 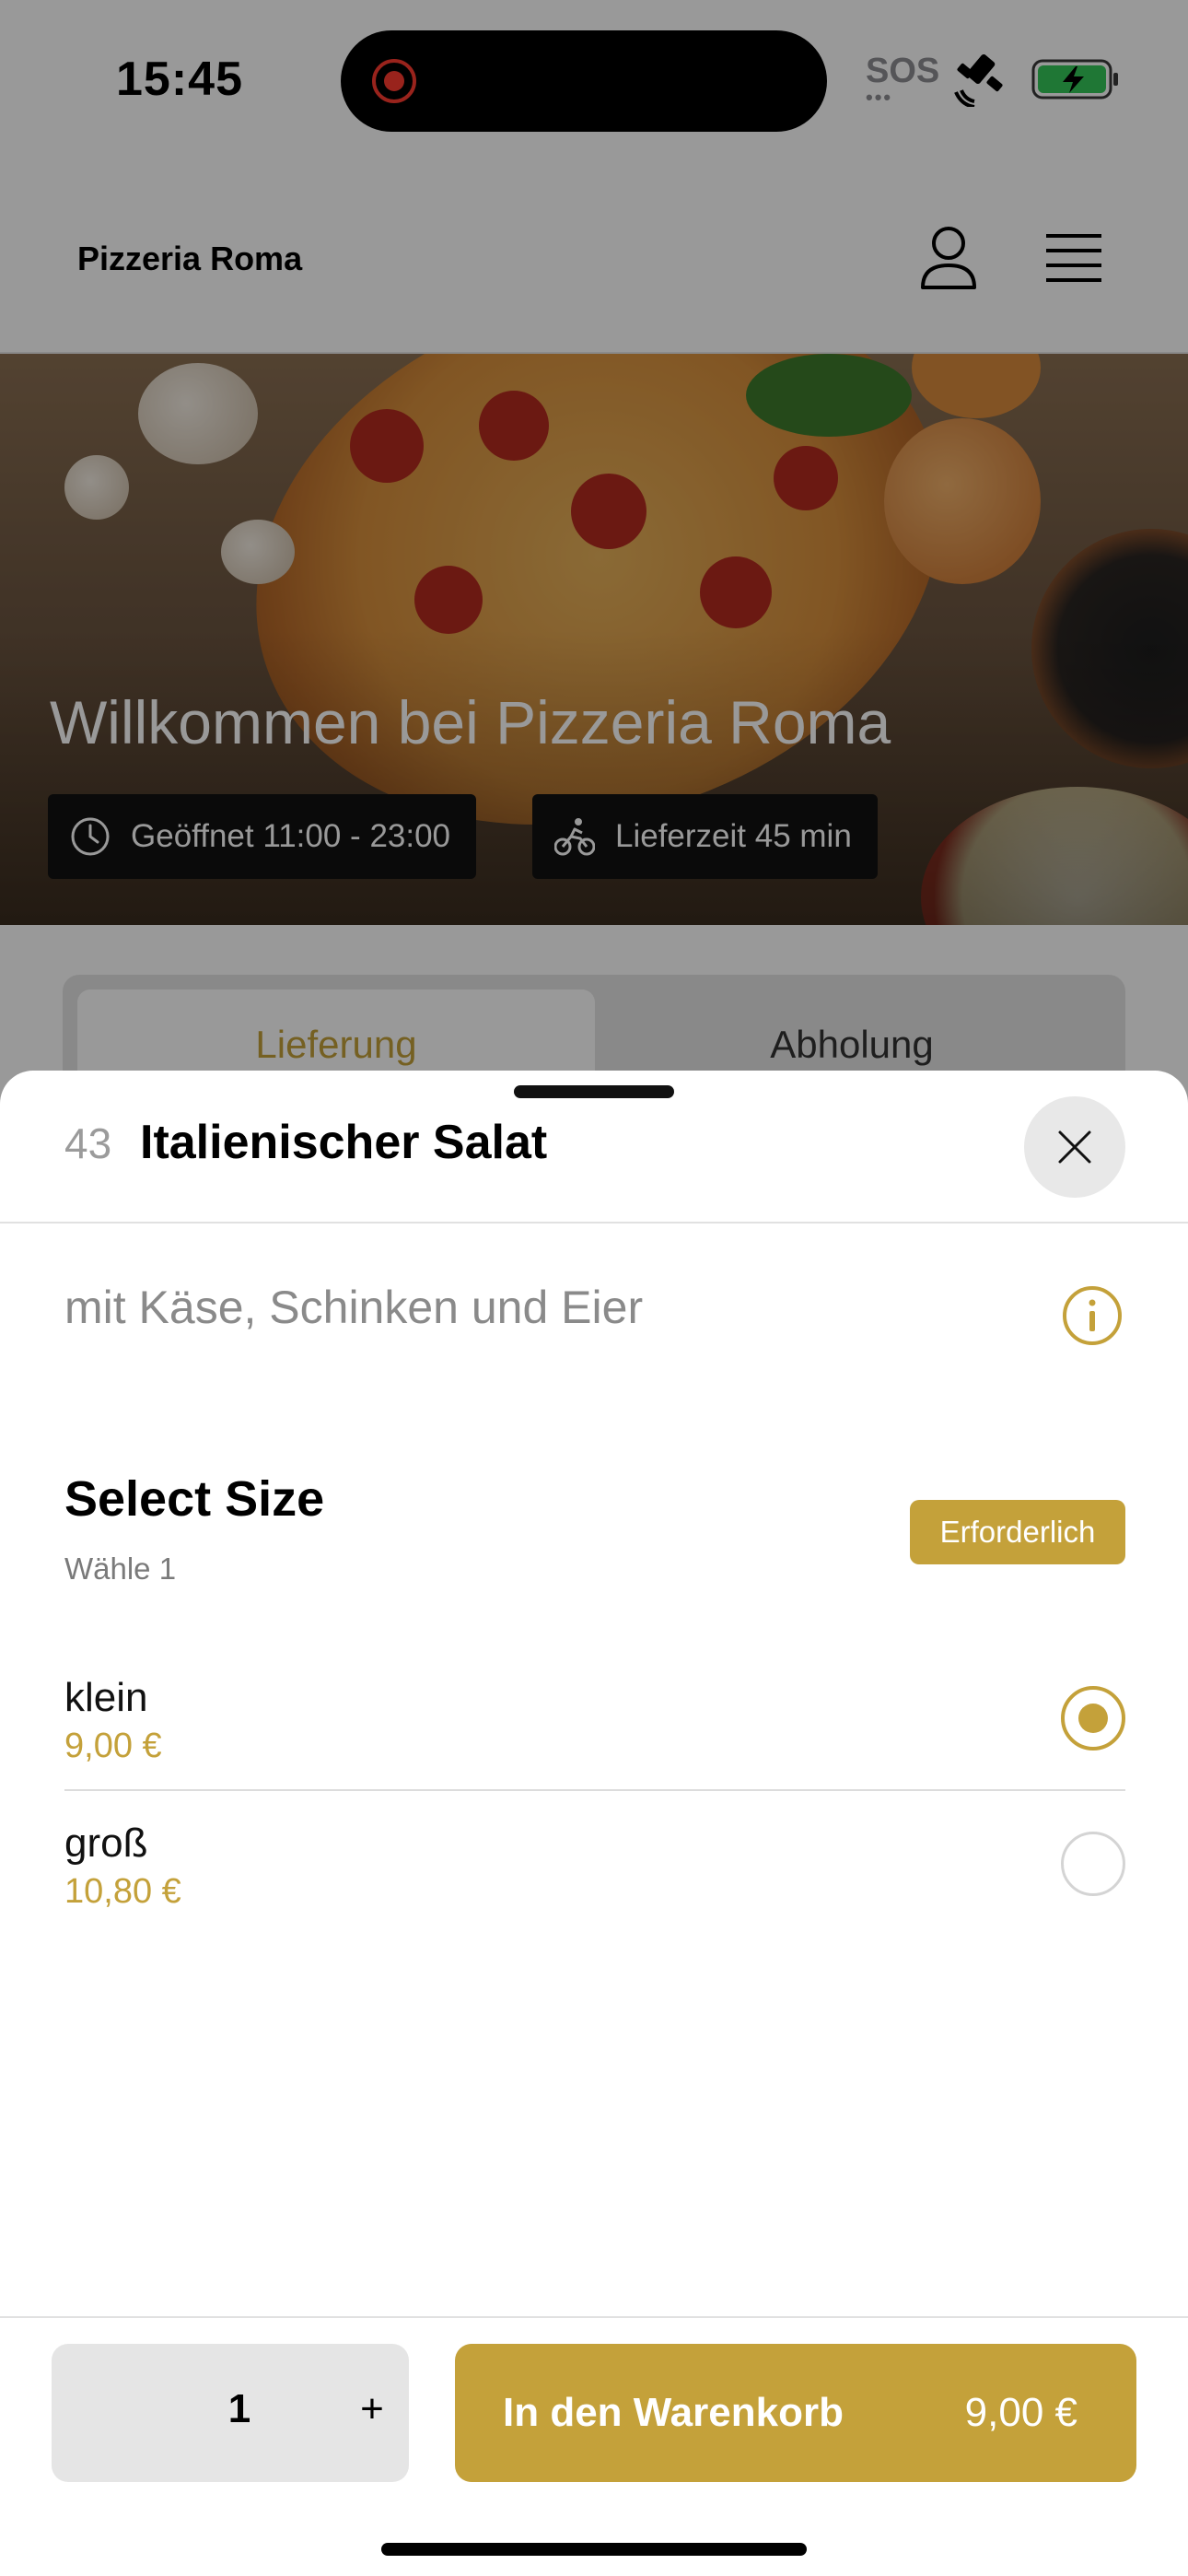 What do you see at coordinates (120, 1568) in the screenshot?
I see `size-group-subtitle: Wähle 1` at bounding box center [120, 1568].